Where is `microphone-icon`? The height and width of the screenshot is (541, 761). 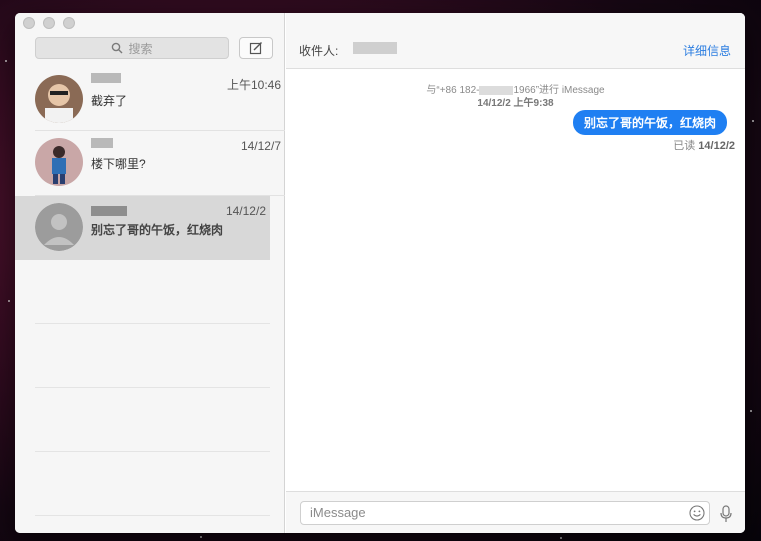 microphone-icon is located at coordinates (726, 514).